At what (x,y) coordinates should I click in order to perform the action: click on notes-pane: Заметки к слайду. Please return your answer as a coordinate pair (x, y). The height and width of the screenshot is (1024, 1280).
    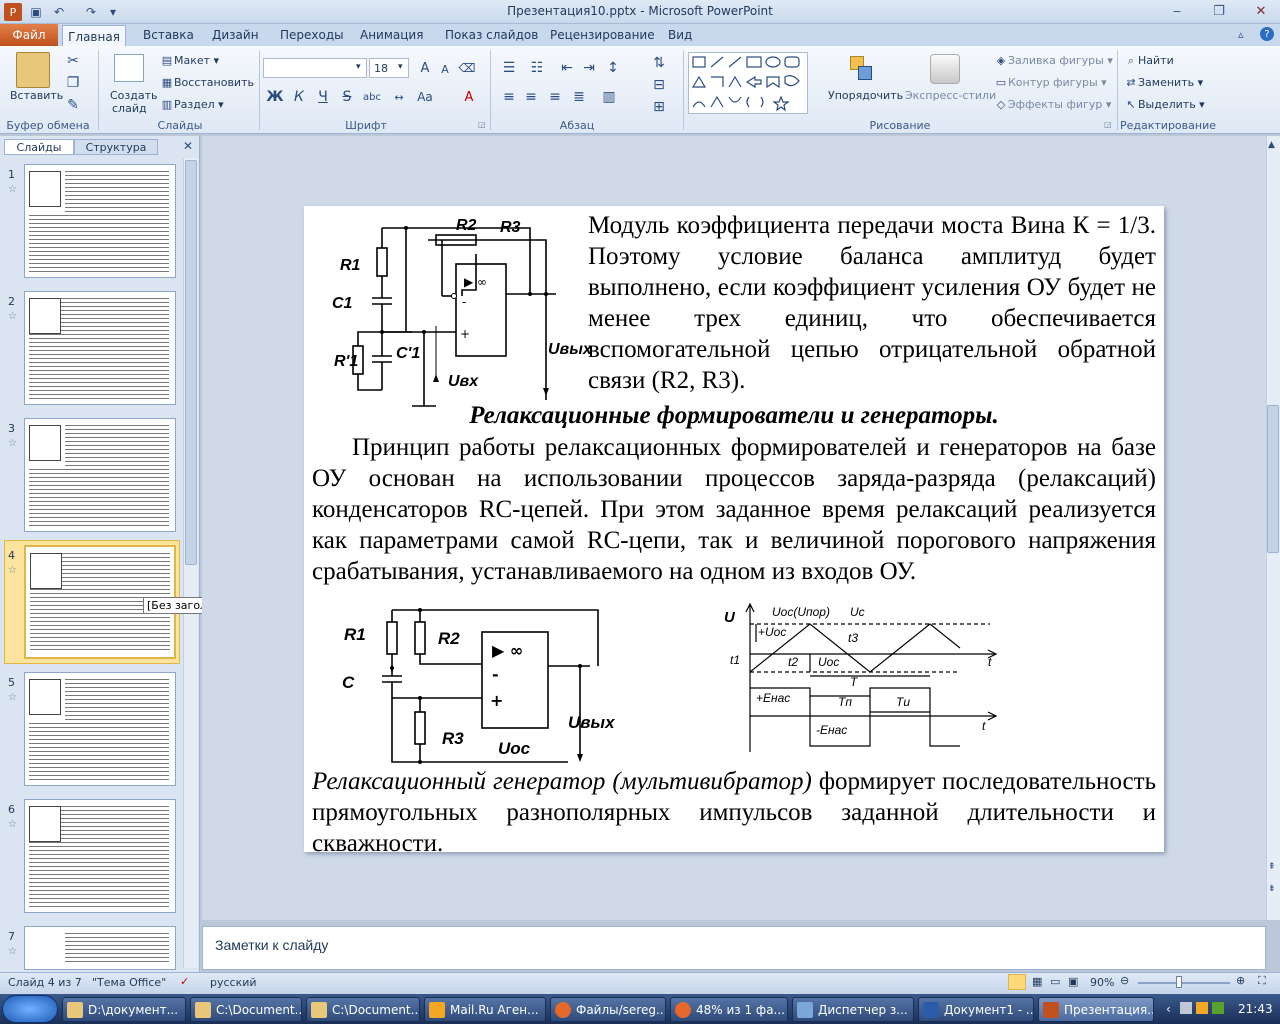
    Looking at the image, I should click on (734, 948).